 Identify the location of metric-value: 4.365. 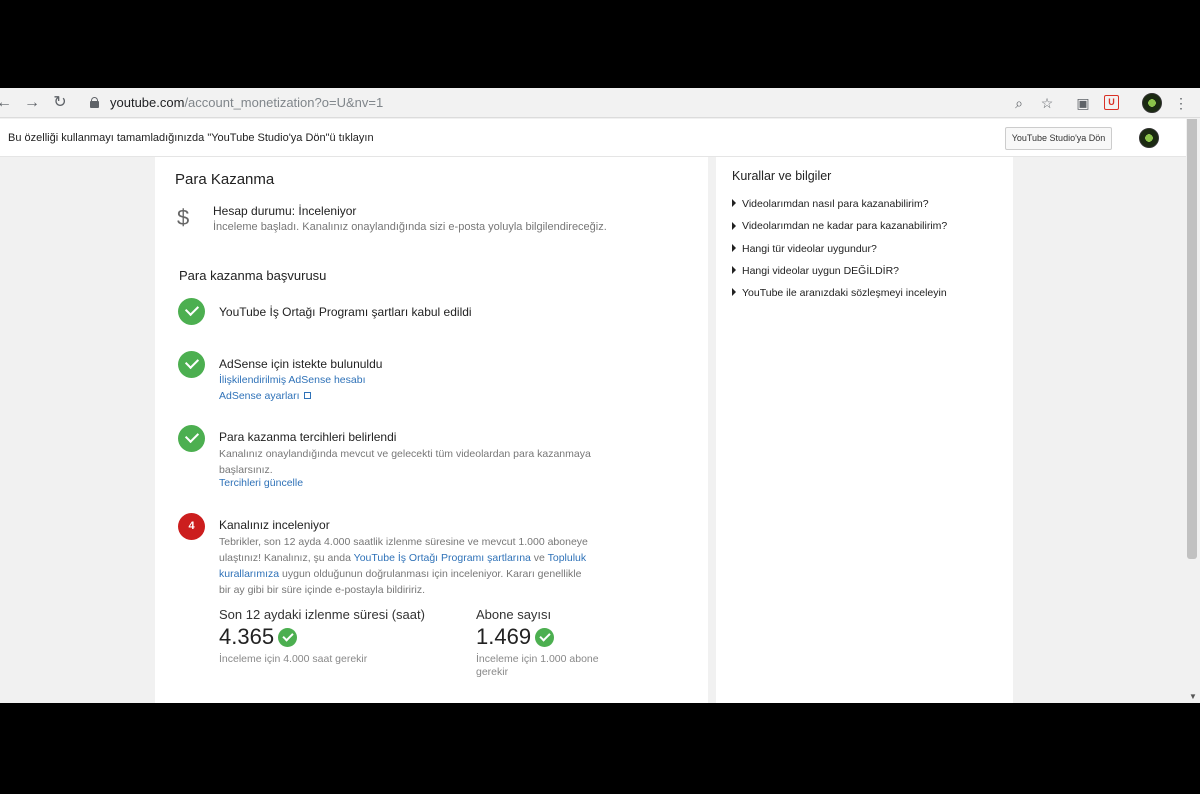
(247, 636).